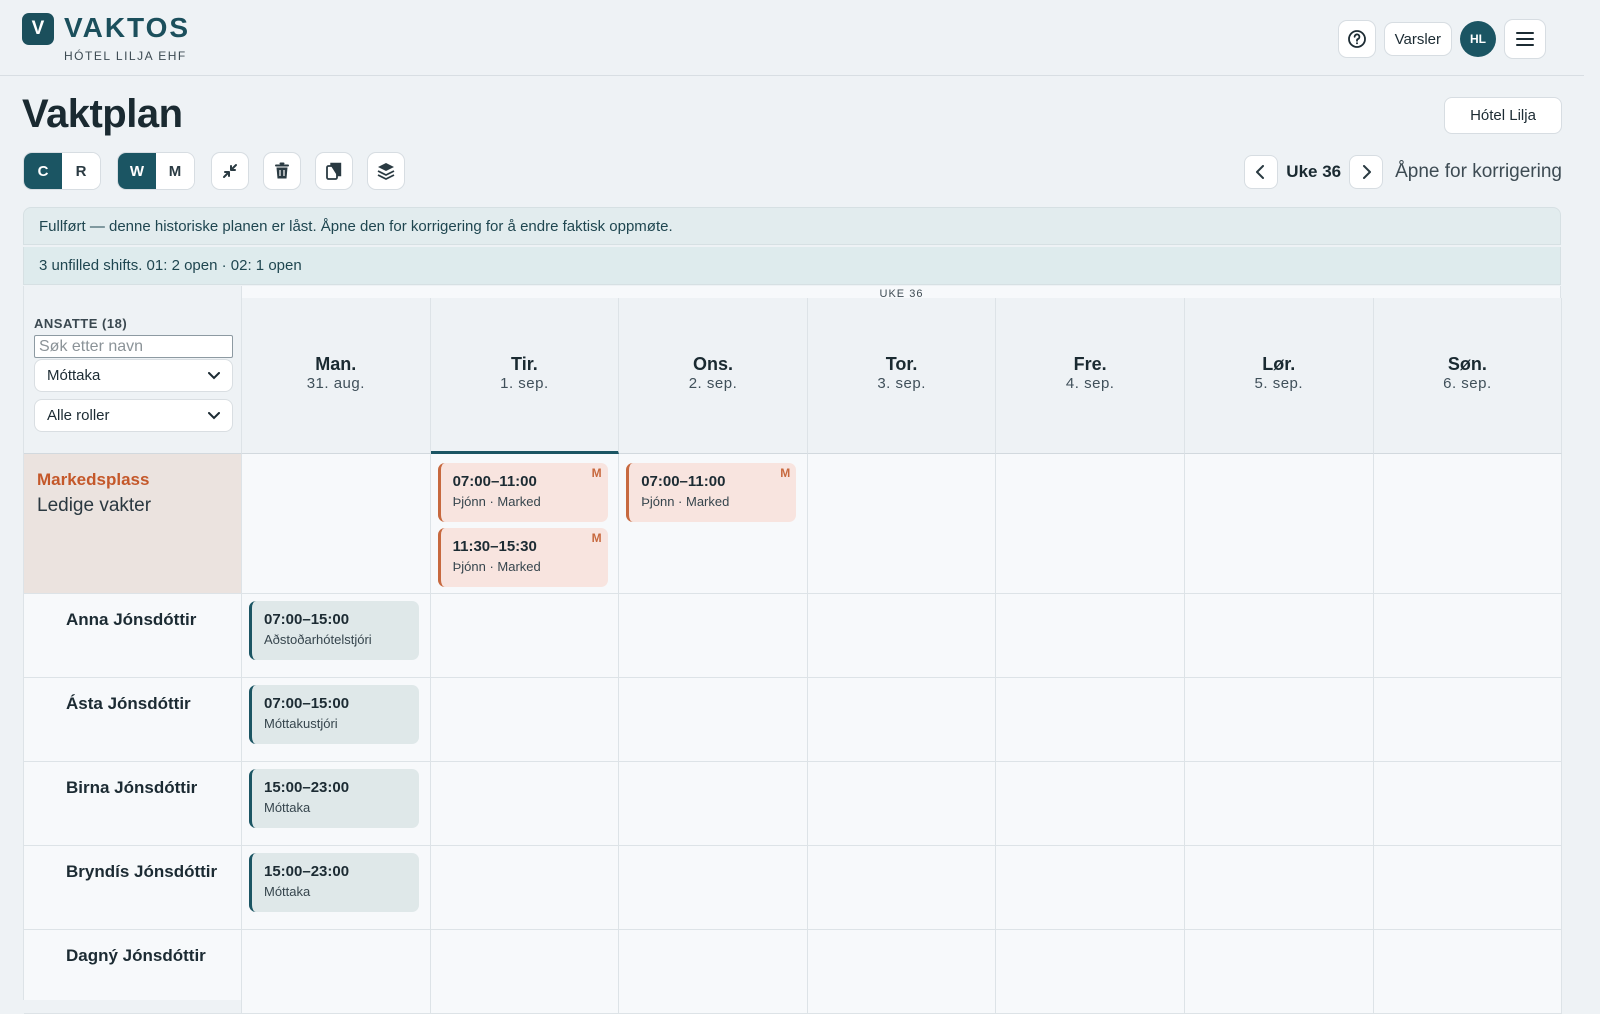 The image size is (1600, 1014). I want to click on range-month: M, so click(175, 171).